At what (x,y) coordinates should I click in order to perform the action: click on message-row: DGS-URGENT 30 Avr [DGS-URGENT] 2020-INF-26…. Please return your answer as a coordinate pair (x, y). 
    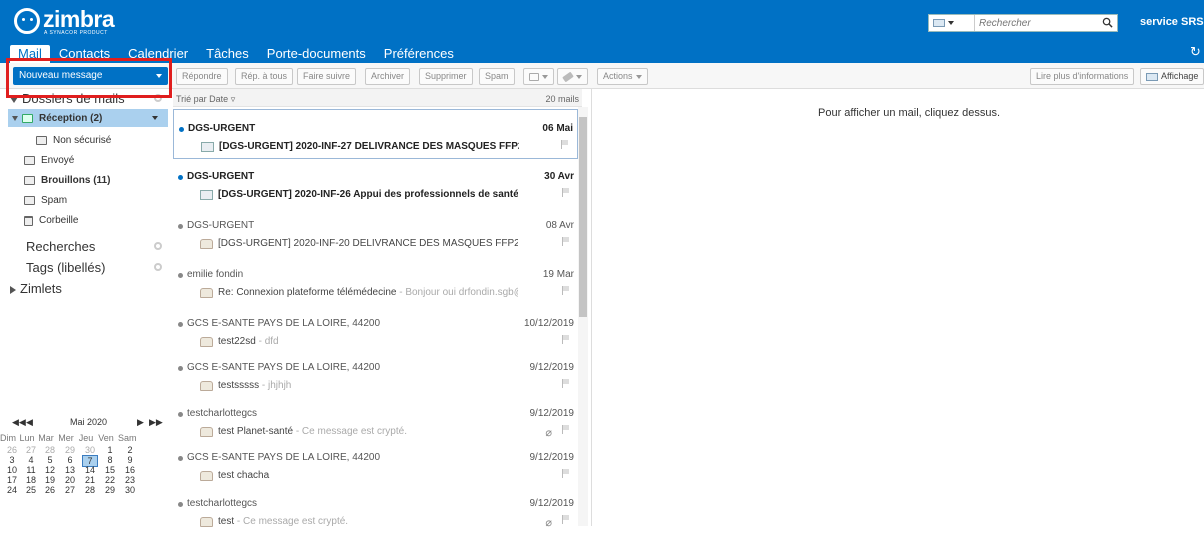
    Looking at the image, I should click on (375, 183).